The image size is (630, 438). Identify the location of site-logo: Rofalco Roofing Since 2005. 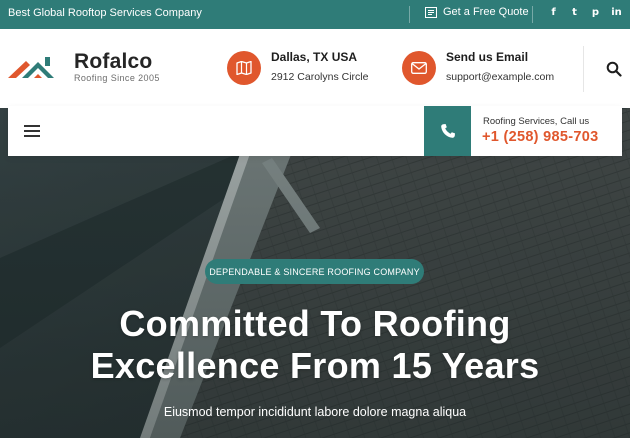
(84, 67).